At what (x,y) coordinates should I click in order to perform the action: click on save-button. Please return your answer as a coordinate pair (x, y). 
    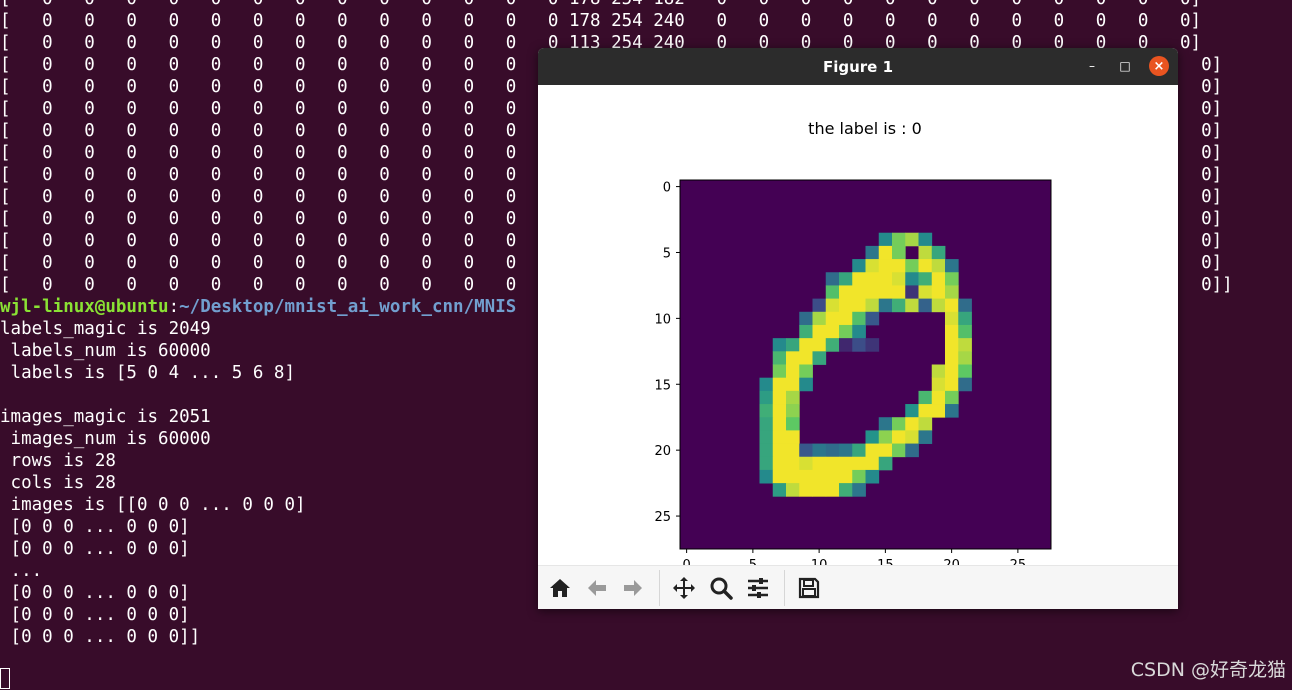
    Looking at the image, I should click on (809, 588).